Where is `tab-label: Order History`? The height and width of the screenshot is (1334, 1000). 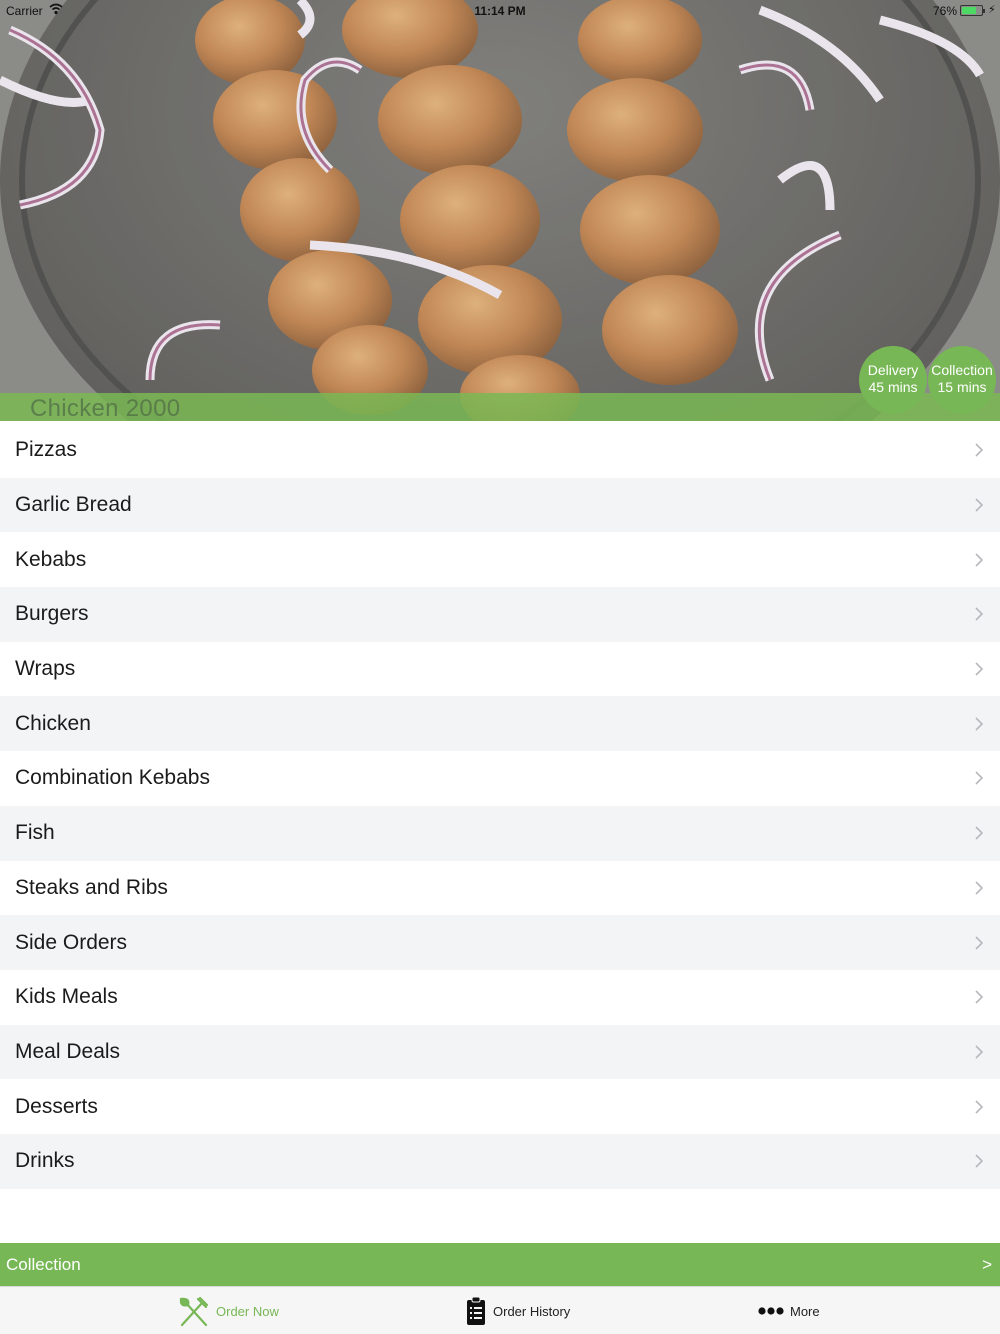 tab-label: Order History is located at coordinates (532, 1311).